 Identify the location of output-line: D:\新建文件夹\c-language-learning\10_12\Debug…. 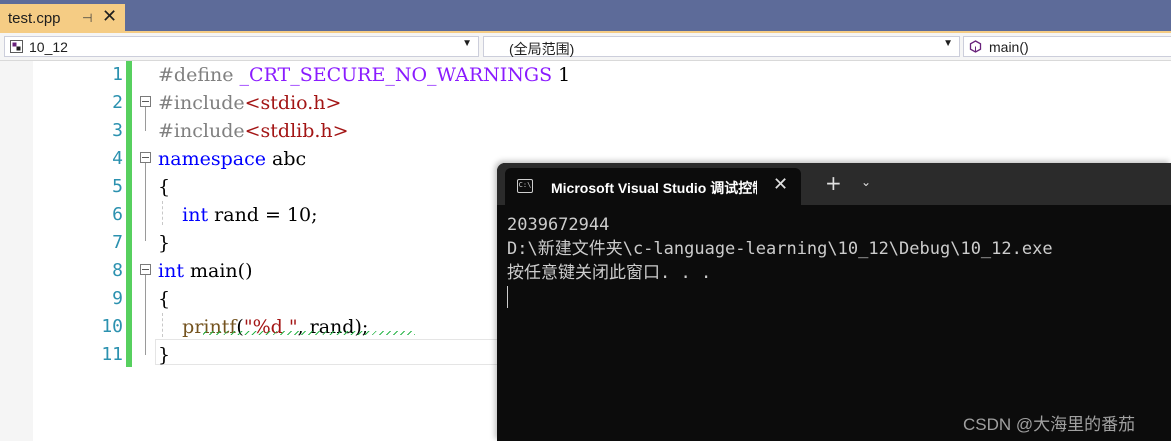
(780, 249).